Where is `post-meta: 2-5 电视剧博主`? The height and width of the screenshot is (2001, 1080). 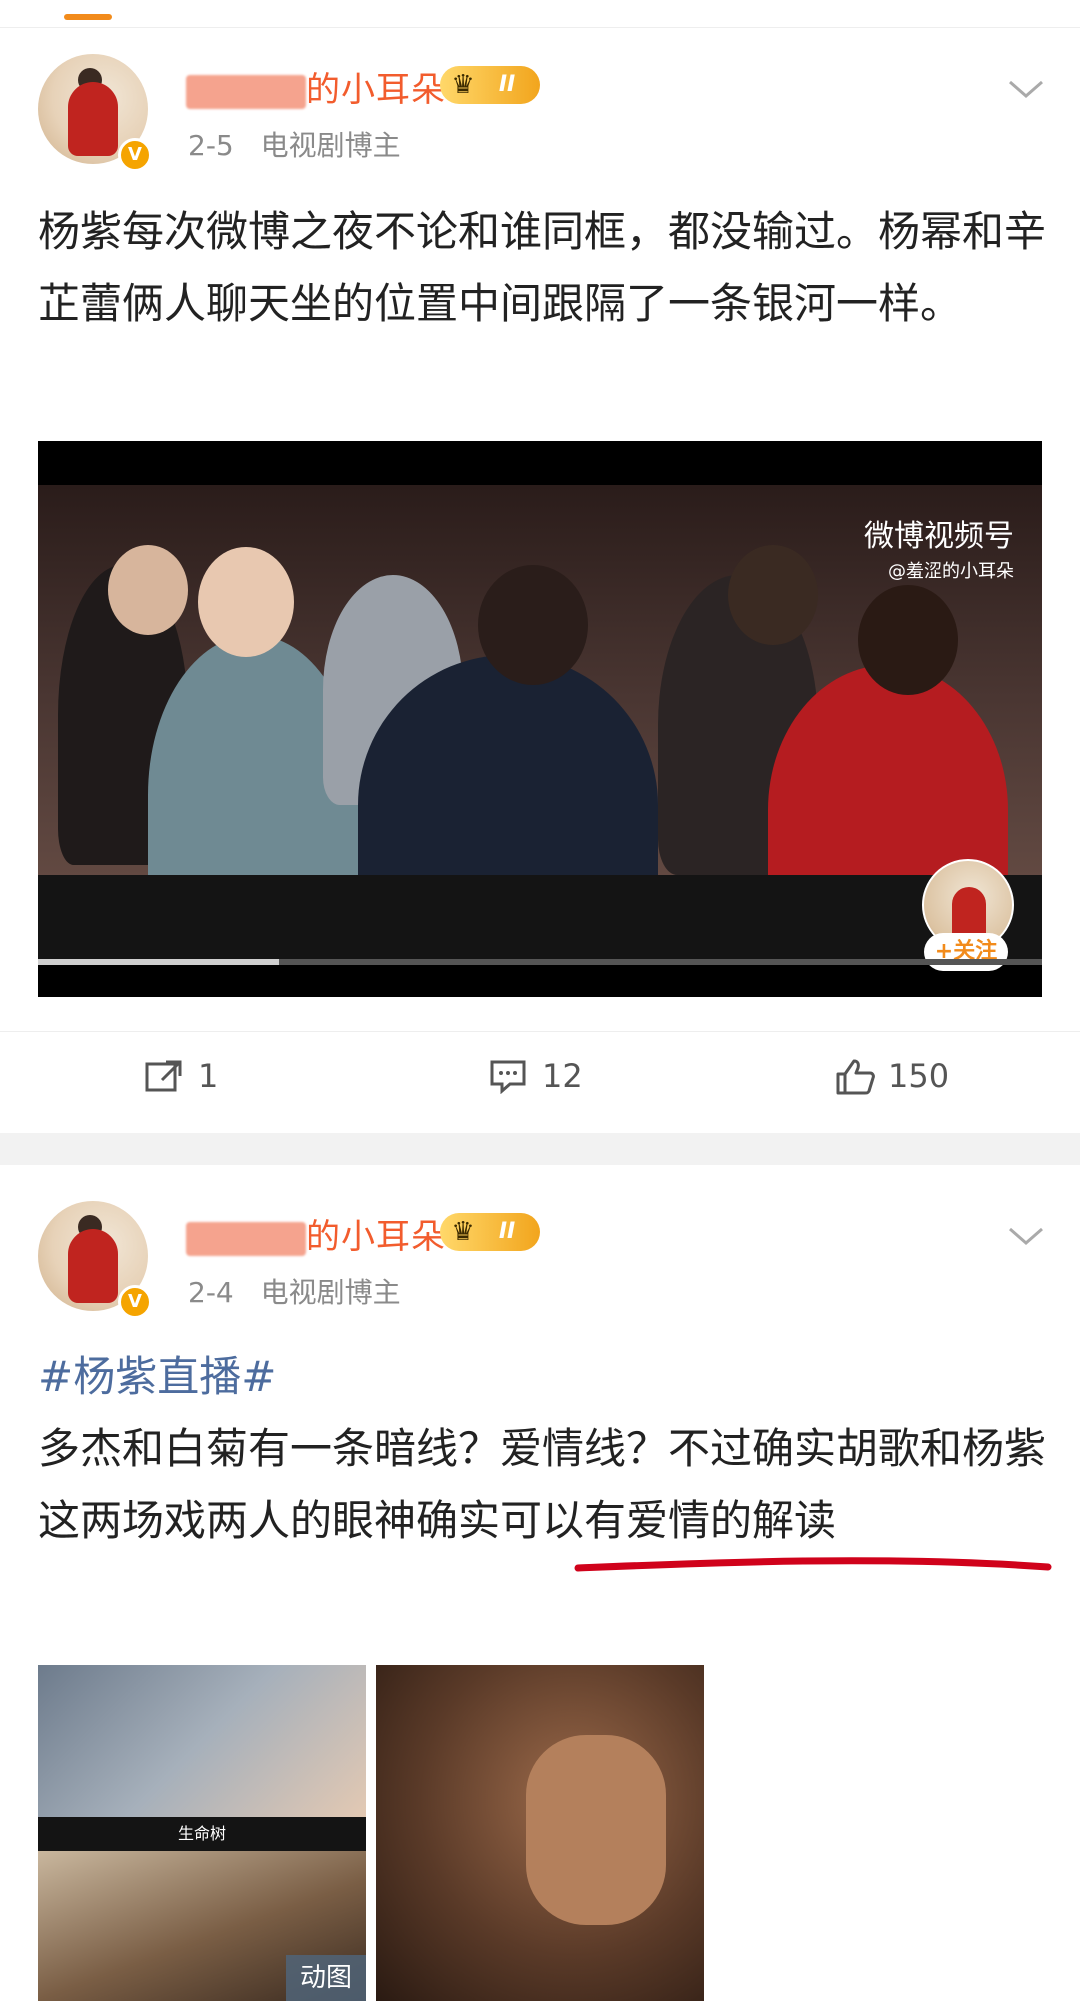
post-meta: 2-5 电视剧博主 is located at coordinates (294, 144).